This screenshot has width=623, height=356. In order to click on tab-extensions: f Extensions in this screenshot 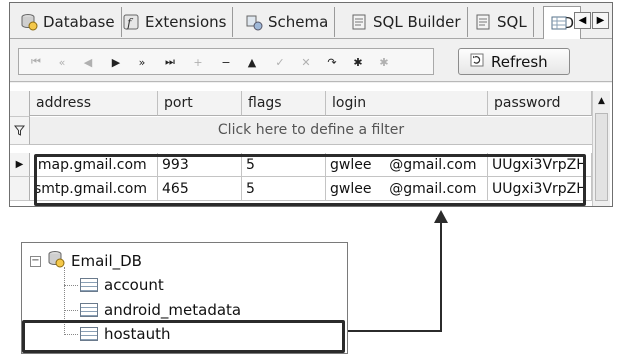, I will do `click(175, 22)`.